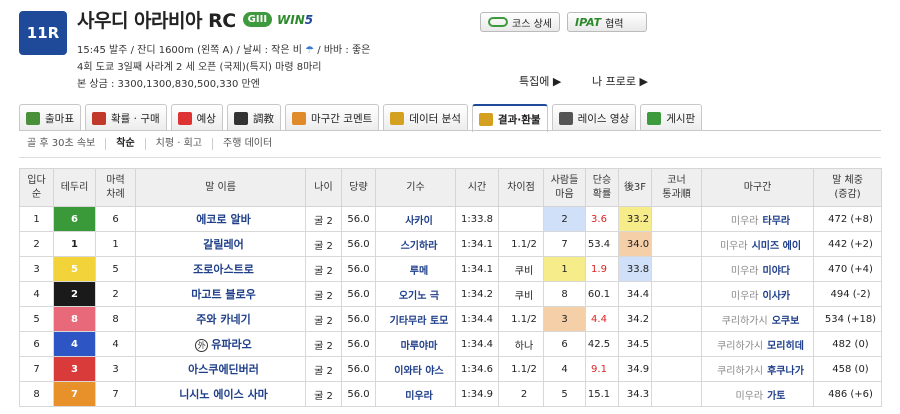 This screenshot has height=414, width=900. What do you see at coordinates (757, 319) in the screenshot?
I see `trainer-cell: 쿠리하가시 오쿠보` at bounding box center [757, 319].